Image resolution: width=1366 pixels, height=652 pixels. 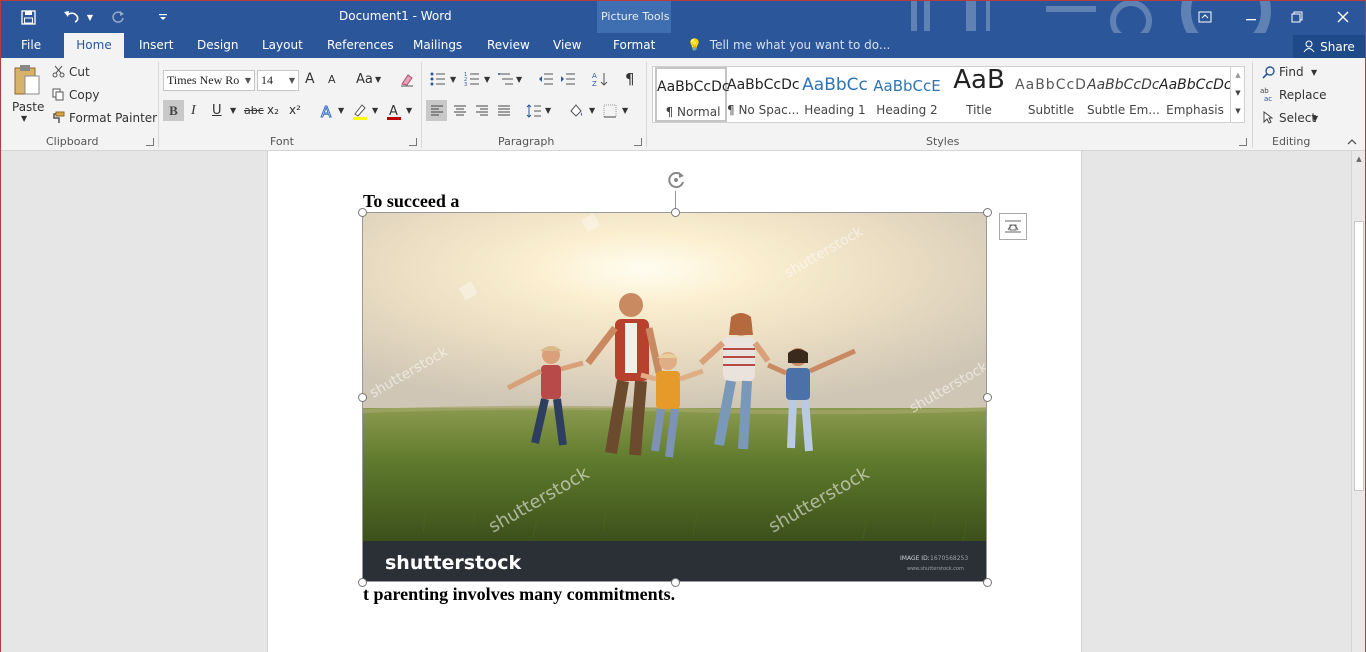 I want to click on align-left-icon, so click(x=436, y=110).